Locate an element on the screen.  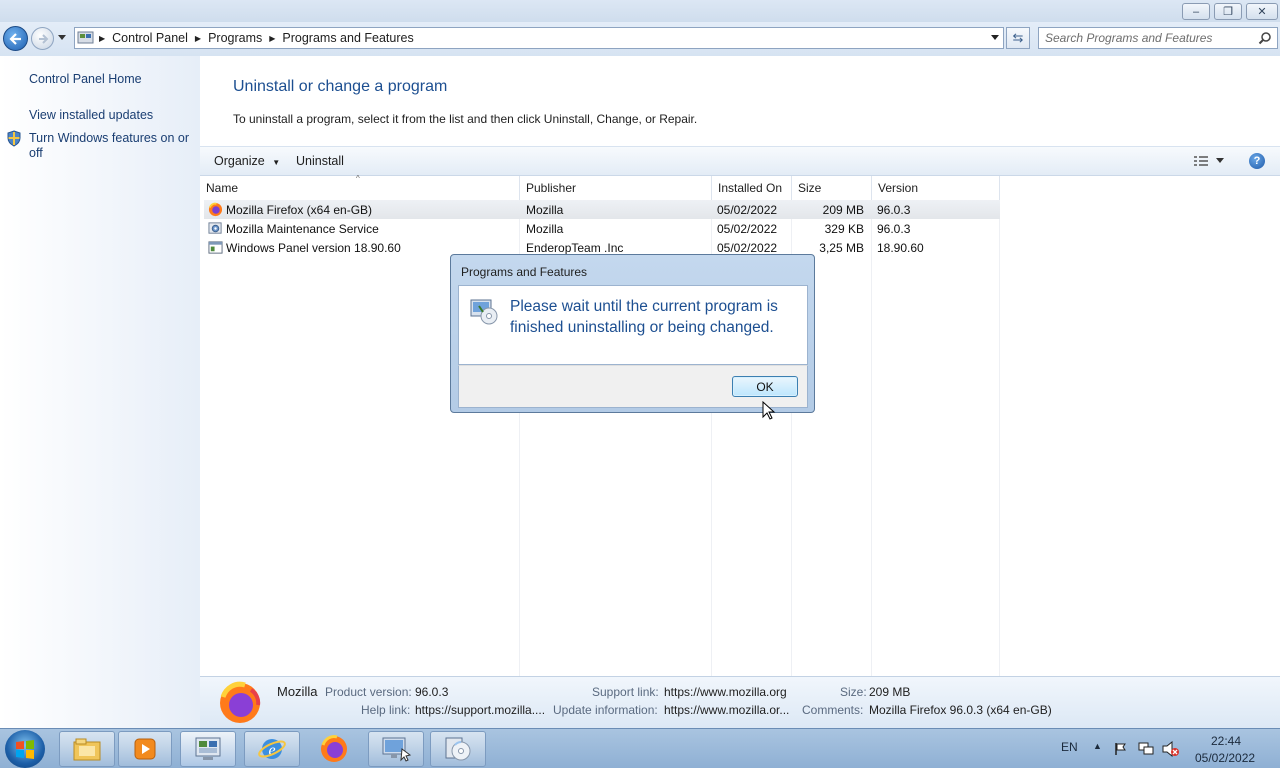
close-icon: ✕ is located at coordinates (1262, 12).